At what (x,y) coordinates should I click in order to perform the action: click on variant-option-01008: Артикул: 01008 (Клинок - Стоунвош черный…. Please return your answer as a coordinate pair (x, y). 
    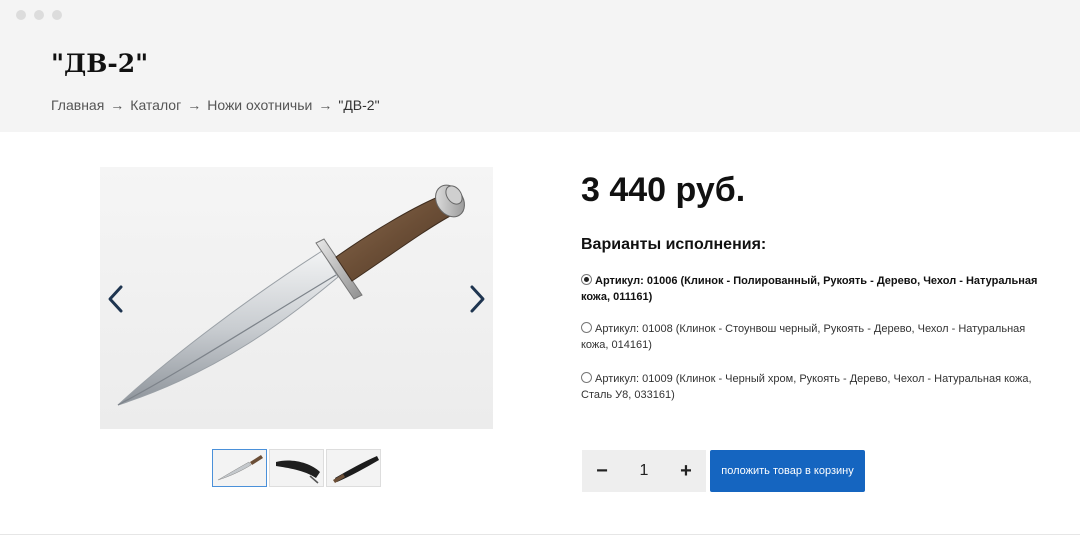
    Looking at the image, I should click on (816, 337).